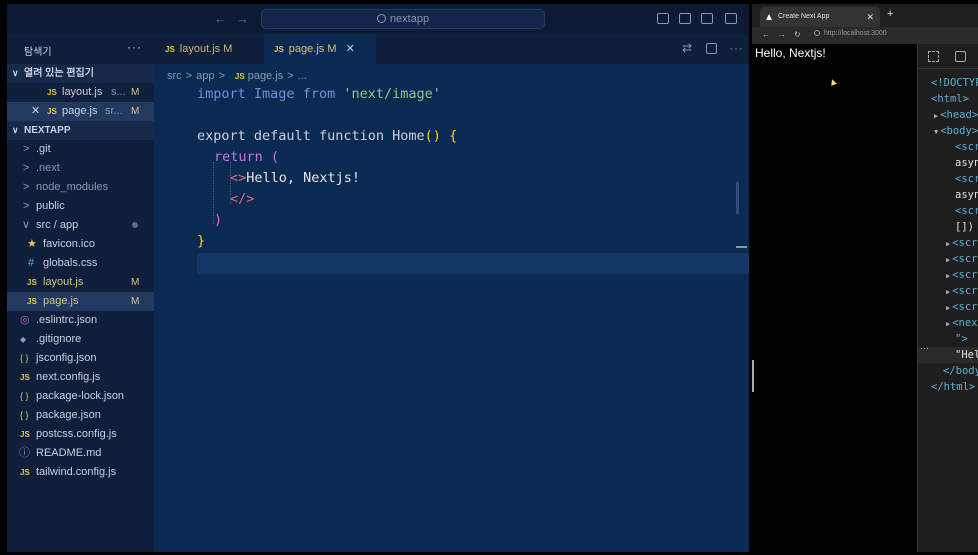 This screenshot has height=555, width=978. What do you see at coordinates (80, 73) in the screenshot?
I see `open-editors-header: ∨ 열려 있는 편집기` at bounding box center [80, 73].